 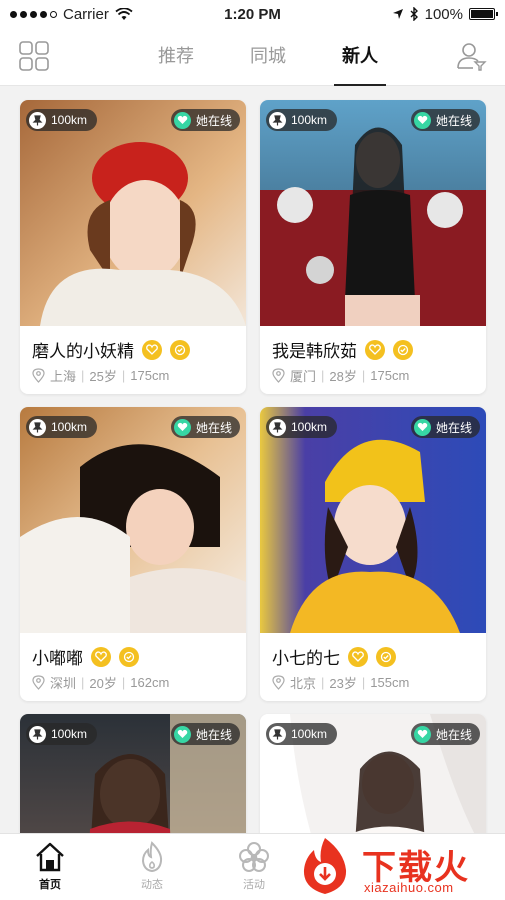 I want to click on signal-icon, so click(x=33, y=14).